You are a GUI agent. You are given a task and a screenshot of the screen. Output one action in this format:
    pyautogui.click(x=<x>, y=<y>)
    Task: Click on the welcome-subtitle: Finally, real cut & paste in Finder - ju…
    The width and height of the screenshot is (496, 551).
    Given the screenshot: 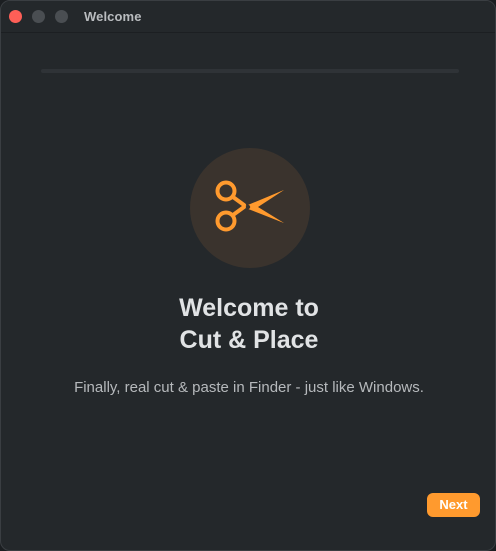 What is the action you would take?
    pyautogui.click(x=249, y=387)
    